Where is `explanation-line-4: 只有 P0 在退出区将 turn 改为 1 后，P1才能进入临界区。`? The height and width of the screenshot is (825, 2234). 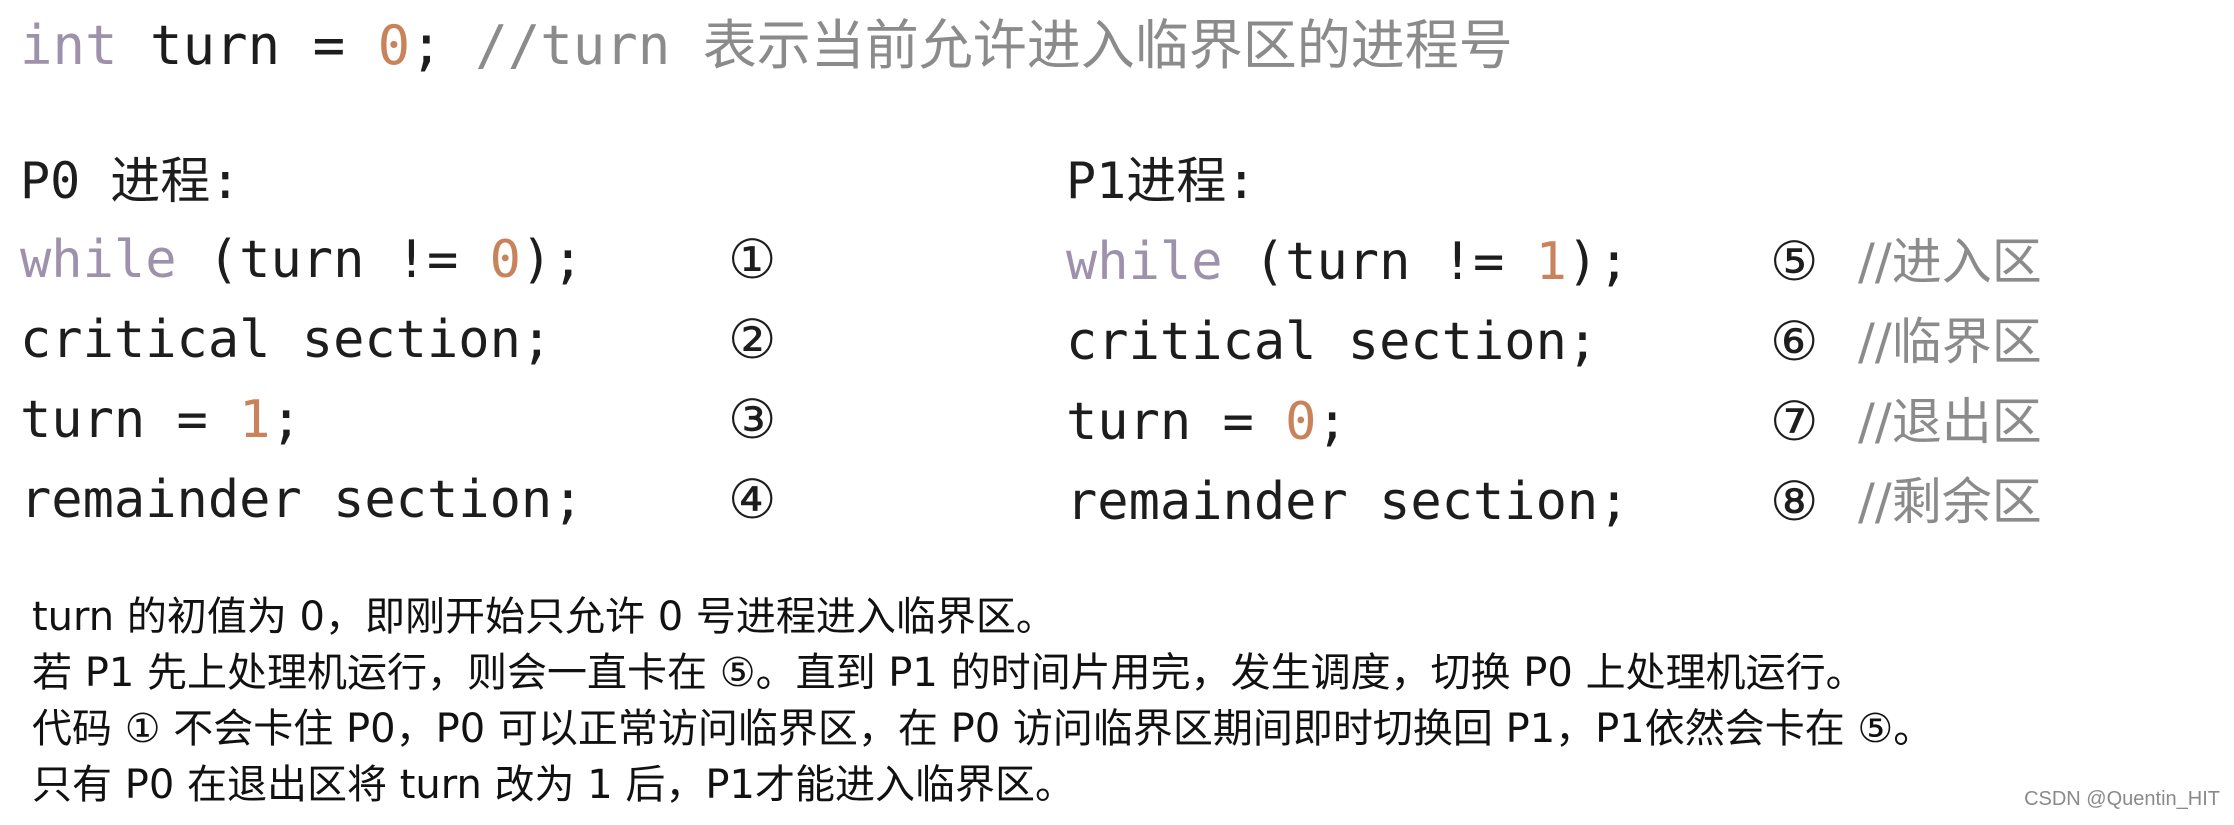 explanation-line-4: 只有 P0 在退出区将 turn 改为 1 后，P1才能进入临界区。 is located at coordinates (554, 785).